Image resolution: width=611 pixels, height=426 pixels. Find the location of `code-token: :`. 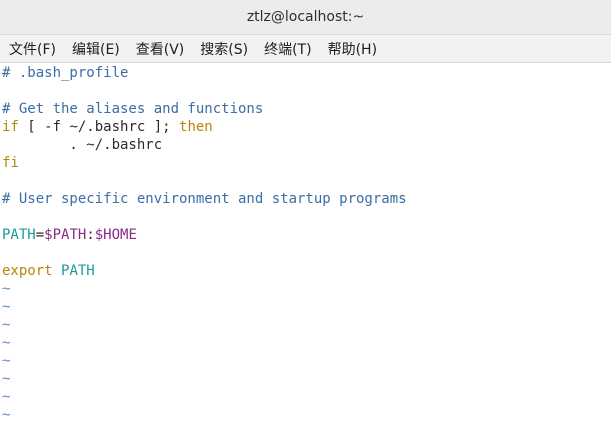

code-token: : is located at coordinates (90, 235).